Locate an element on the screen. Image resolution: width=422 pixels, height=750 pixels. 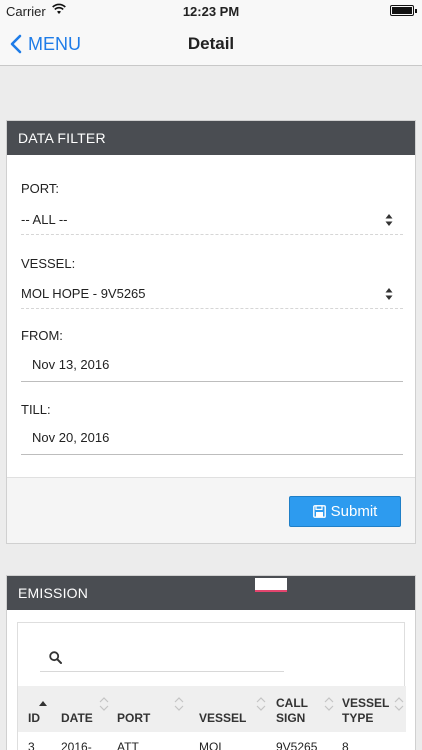
tab-indicator is located at coordinates (271, 585).